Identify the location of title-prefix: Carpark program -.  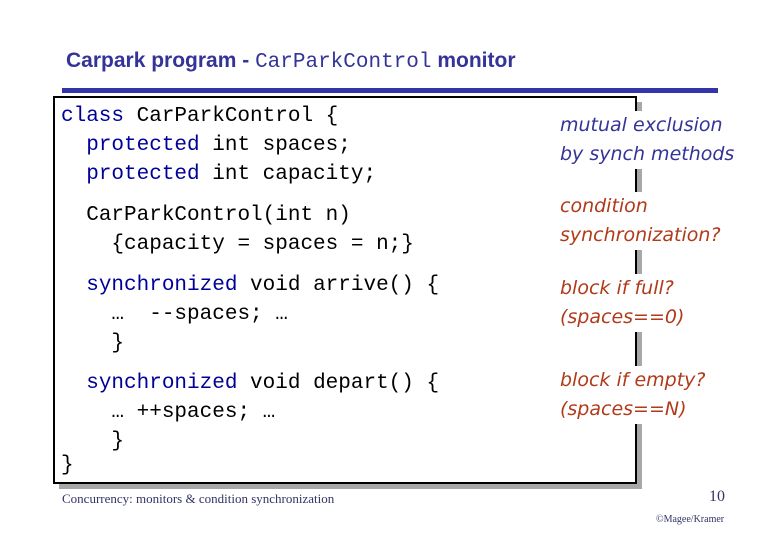
(161, 60).